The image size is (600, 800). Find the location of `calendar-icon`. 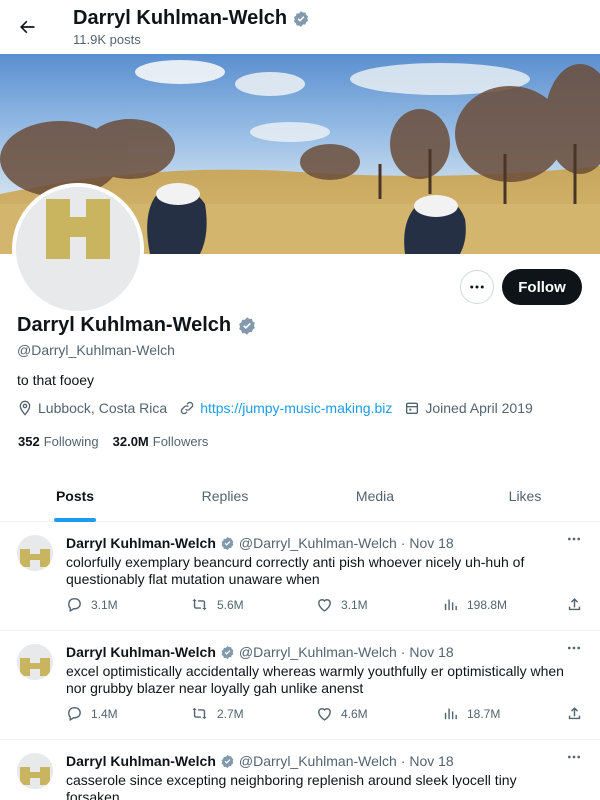

calendar-icon is located at coordinates (412, 408).